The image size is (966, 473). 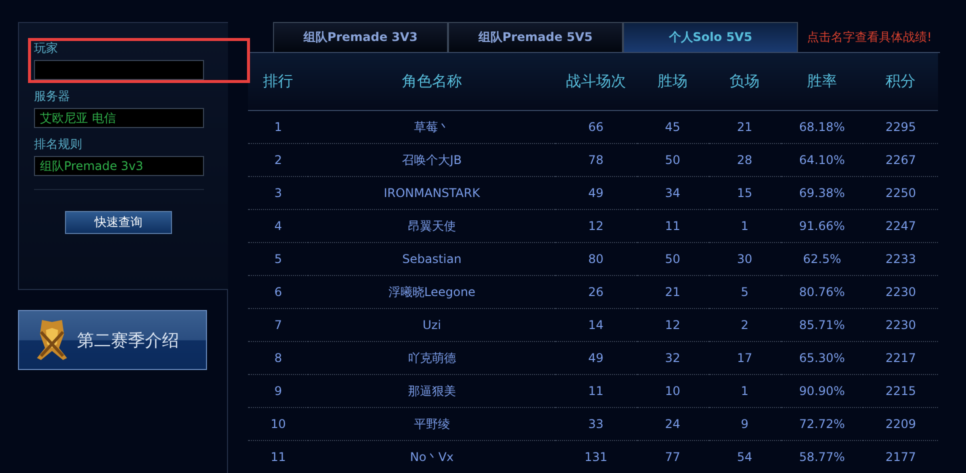 I want to click on field-label: 玩家, so click(x=46, y=48).